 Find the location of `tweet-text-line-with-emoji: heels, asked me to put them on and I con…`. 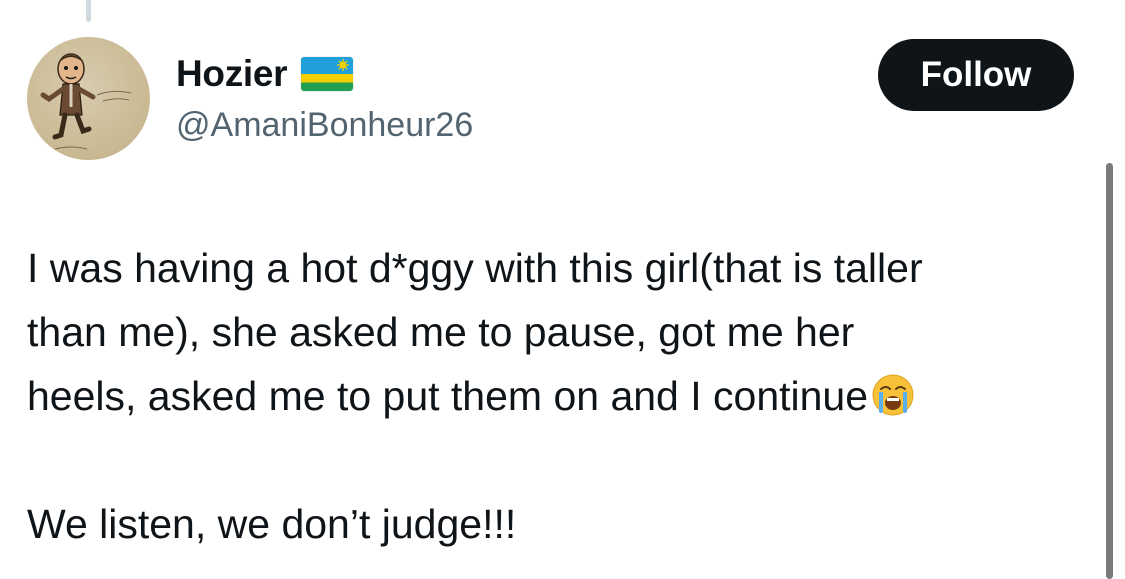

tweet-text-line-with-emoji: heels, asked me to put them on and I con… is located at coordinates (559, 396).